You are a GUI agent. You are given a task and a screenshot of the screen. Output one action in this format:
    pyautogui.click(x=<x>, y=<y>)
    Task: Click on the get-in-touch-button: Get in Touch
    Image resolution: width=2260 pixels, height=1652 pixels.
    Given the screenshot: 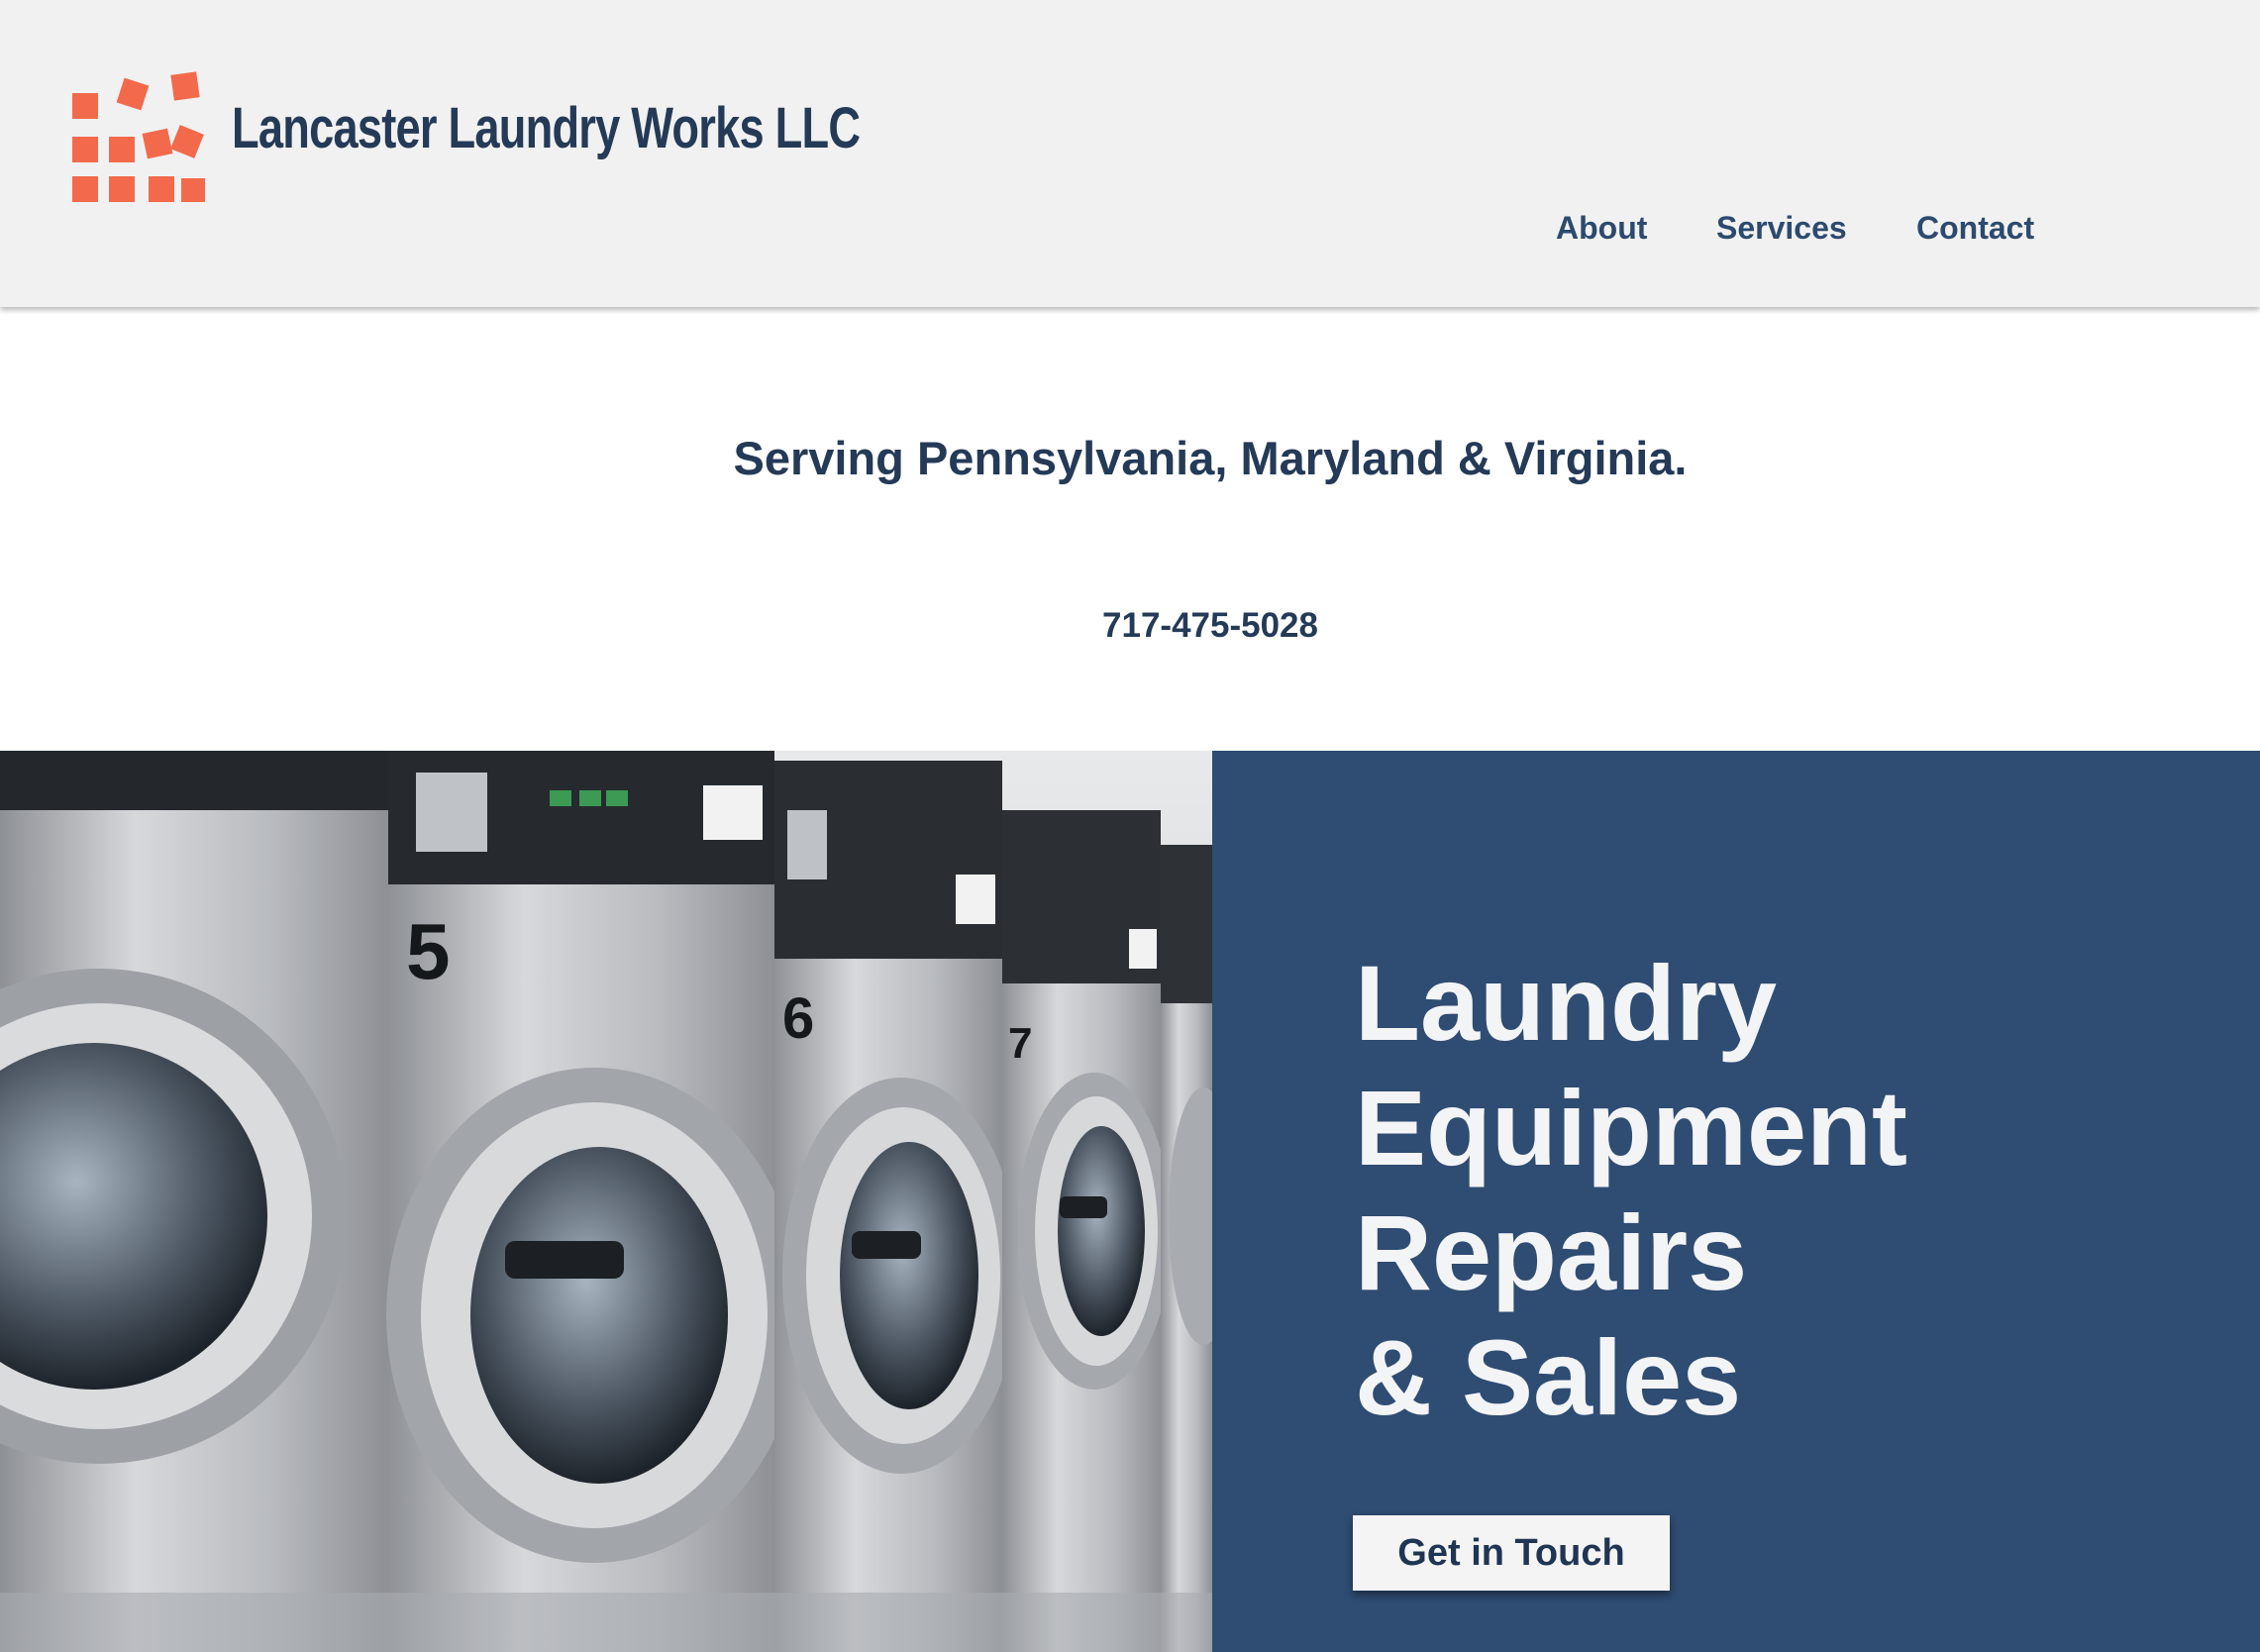 What is the action you would take?
    pyautogui.click(x=1511, y=1553)
    